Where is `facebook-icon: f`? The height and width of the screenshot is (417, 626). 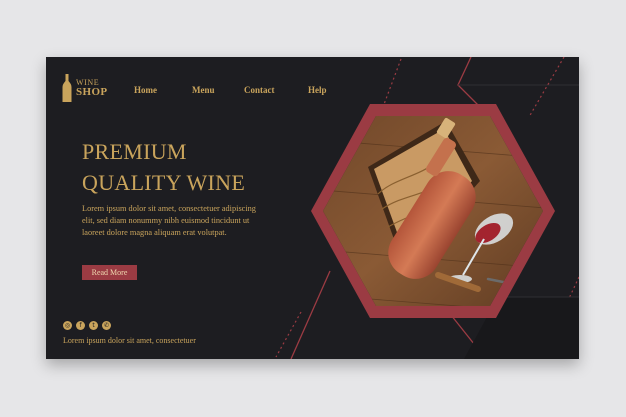 facebook-icon: f is located at coordinates (80, 325).